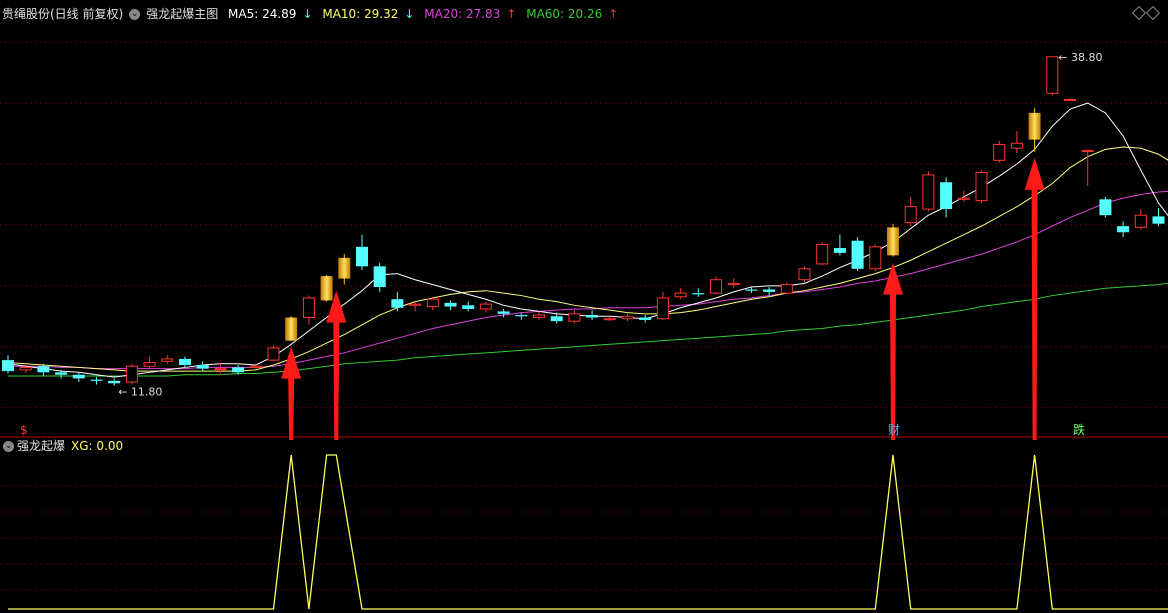  What do you see at coordinates (1079, 429) in the screenshot?
I see `marker-die: 跌` at bounding box center [1079, 429].